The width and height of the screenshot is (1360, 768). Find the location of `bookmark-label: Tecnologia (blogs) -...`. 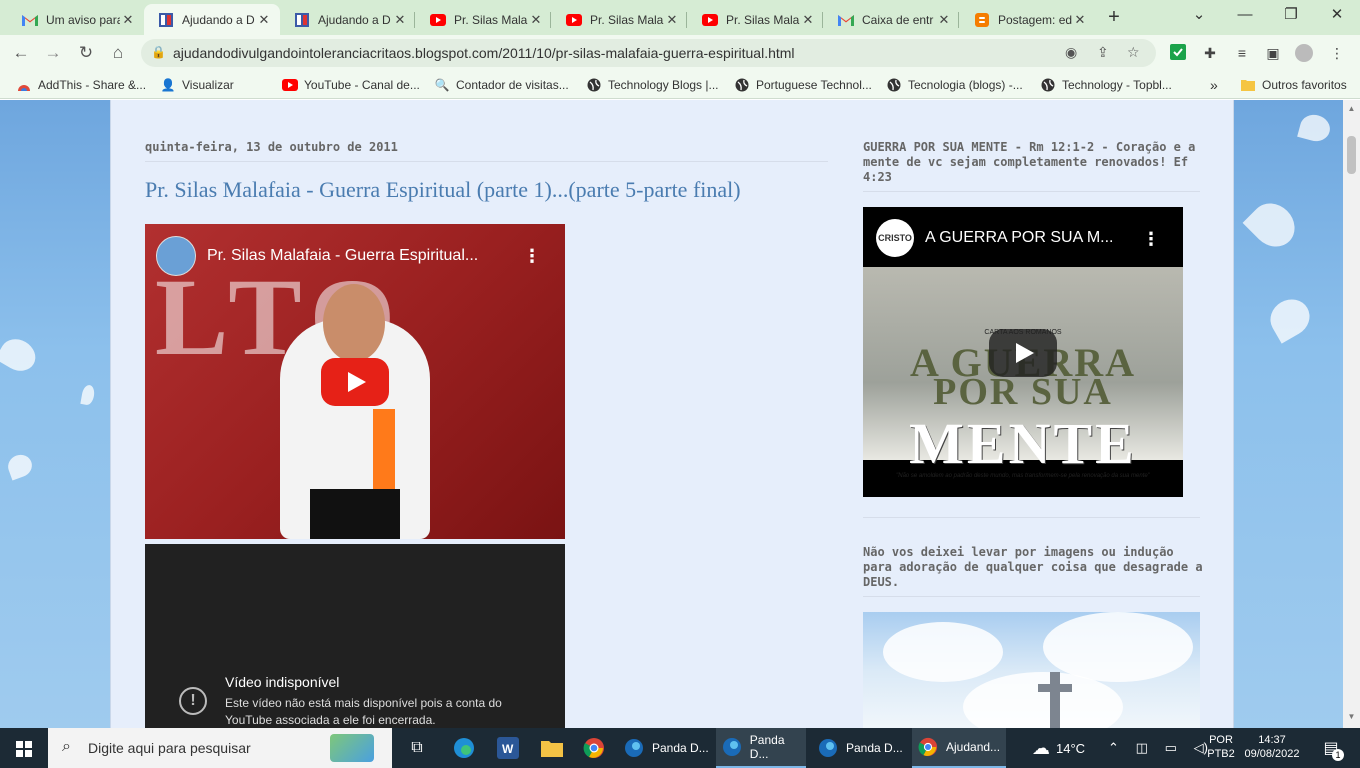

bookmark-label: Tecnologia (blogs) -... is located at coordinates (965, 85).